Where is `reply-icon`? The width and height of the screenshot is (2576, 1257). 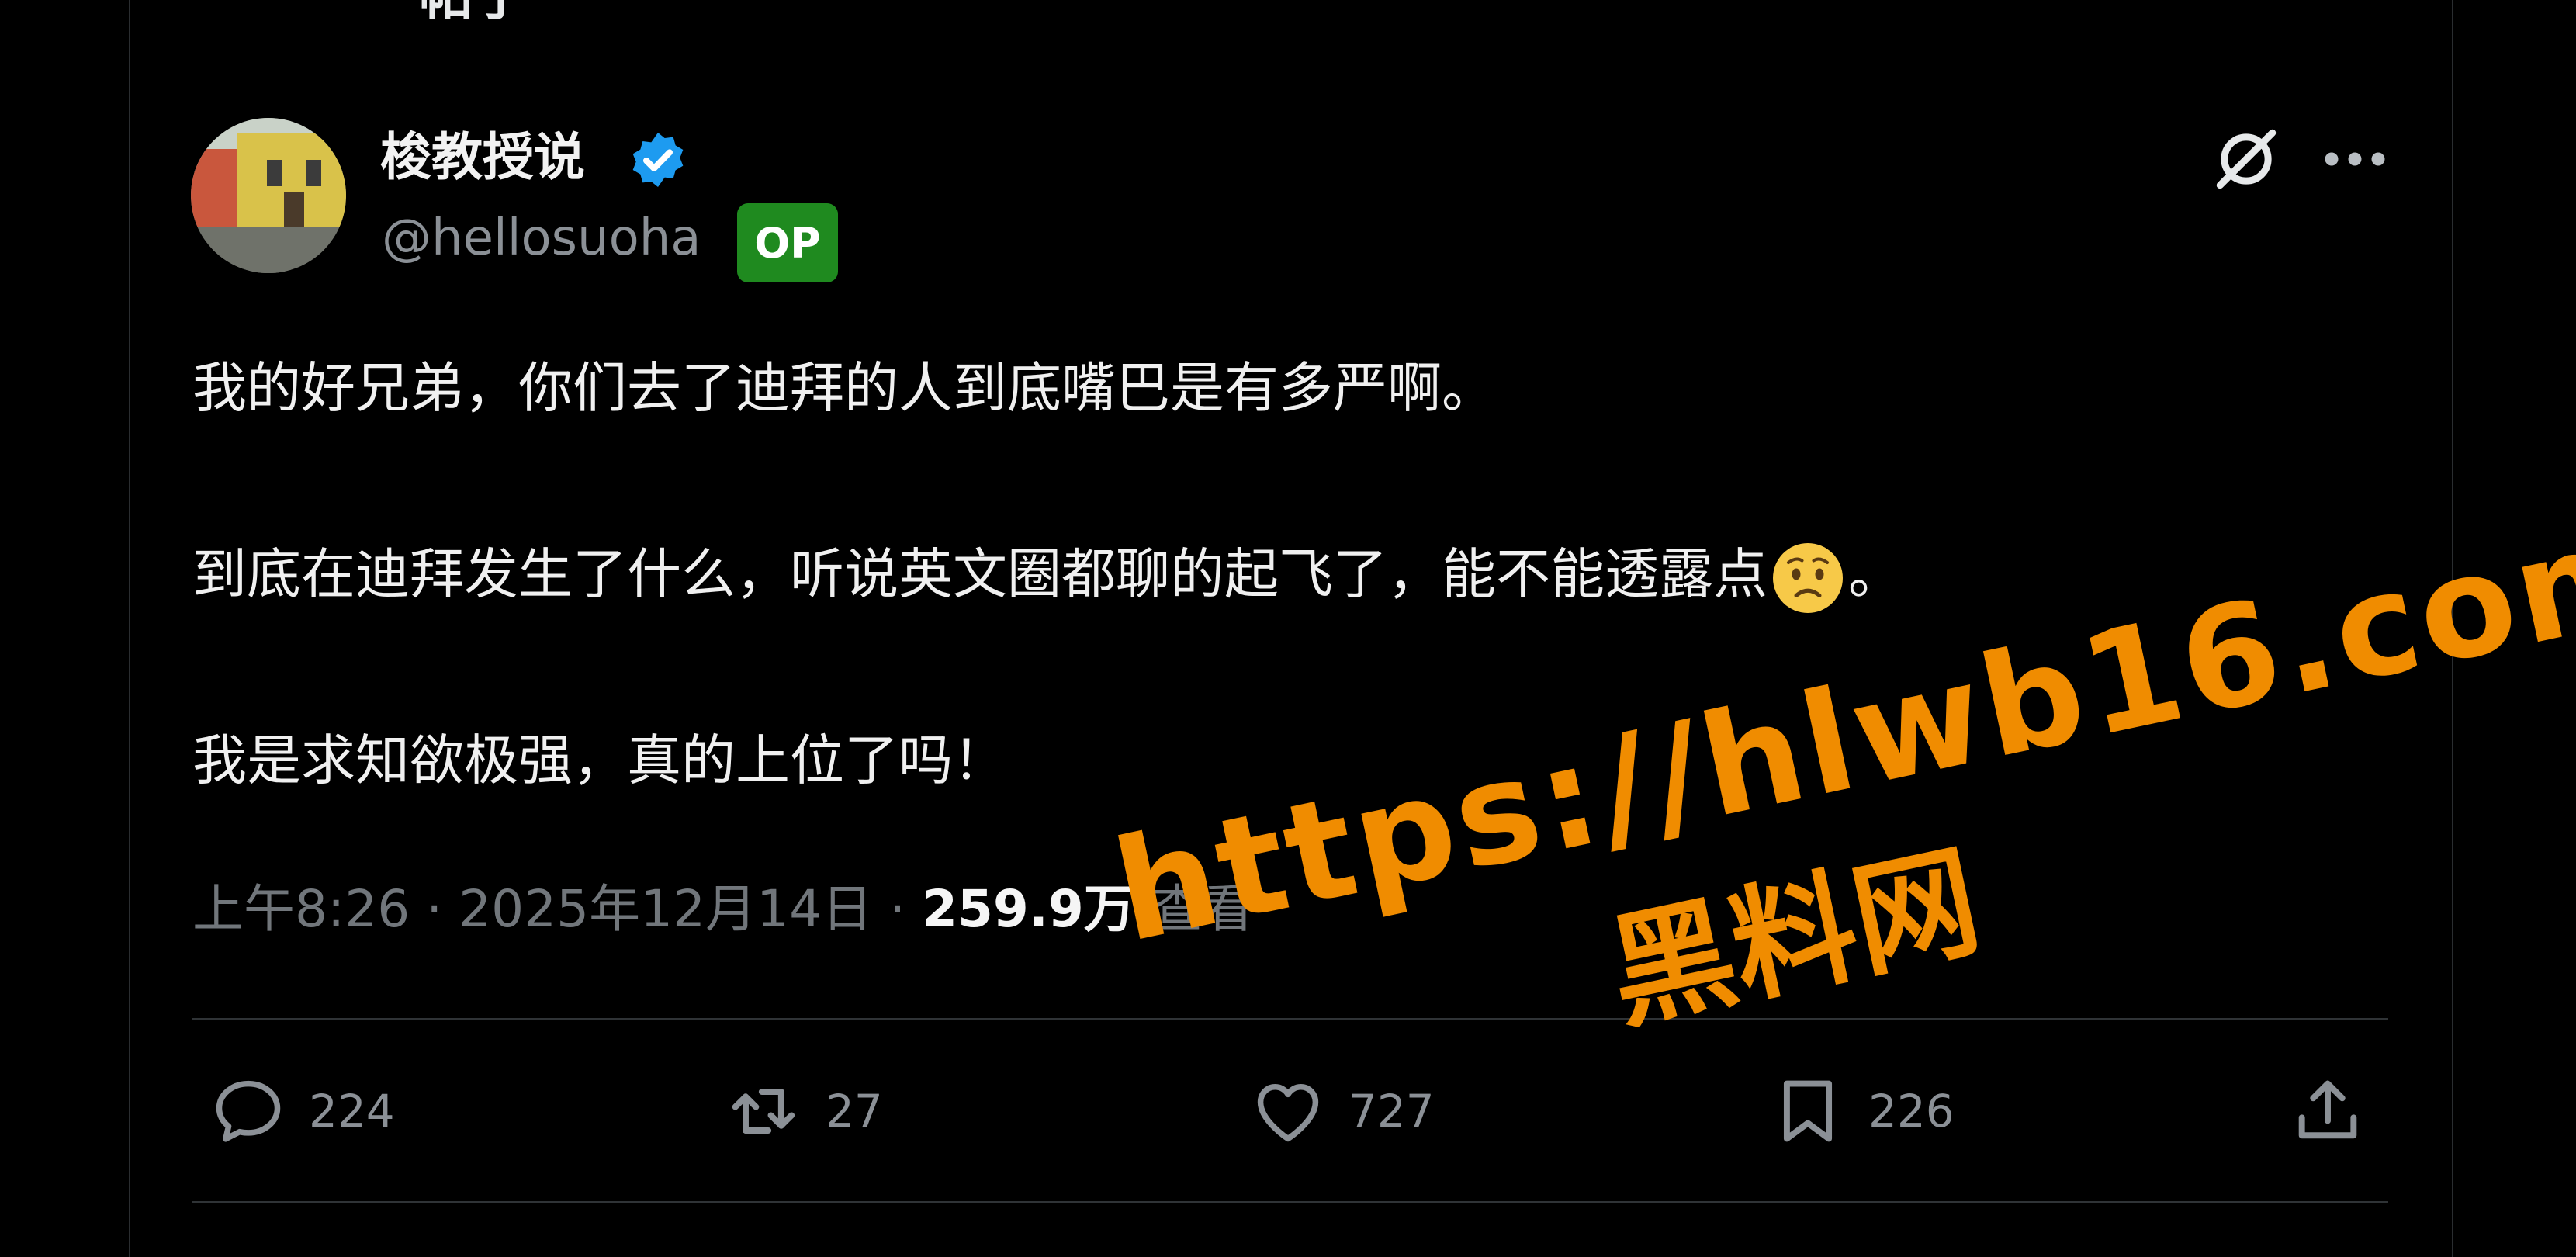
reply-icon is located at coordinates (248, 1111).